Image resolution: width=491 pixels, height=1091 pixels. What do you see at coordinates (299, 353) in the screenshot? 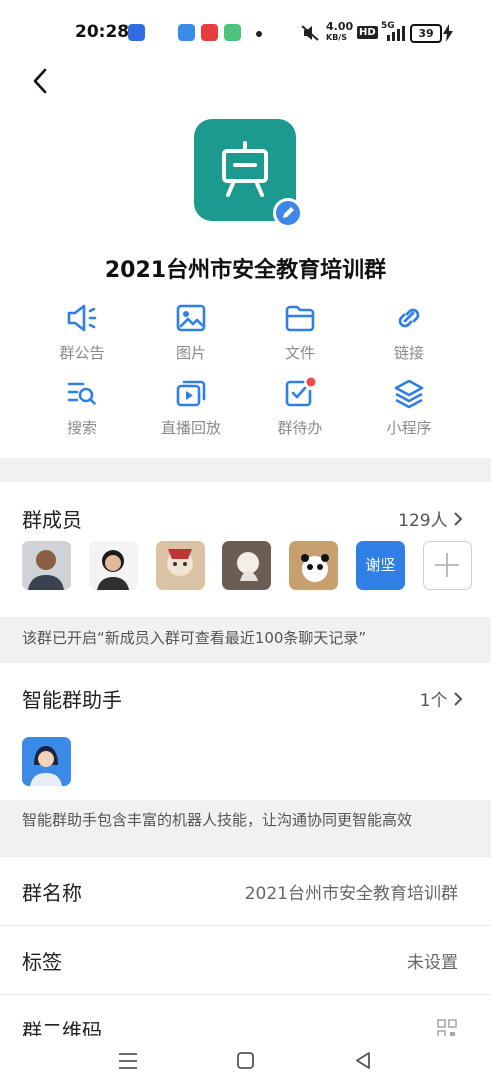
I see `feature-label: 文件` at bounding box center [299, 353].